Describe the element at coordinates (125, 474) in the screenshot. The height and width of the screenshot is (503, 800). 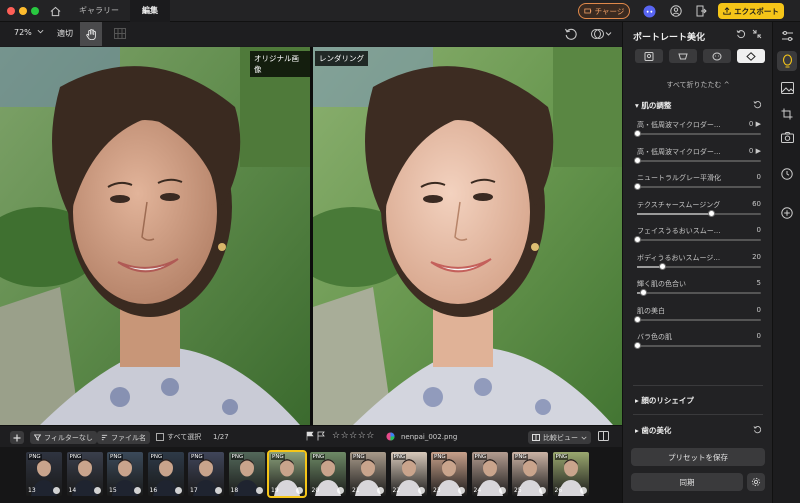
I see `filmstrip-thumbnail: PNG 15` at that location.